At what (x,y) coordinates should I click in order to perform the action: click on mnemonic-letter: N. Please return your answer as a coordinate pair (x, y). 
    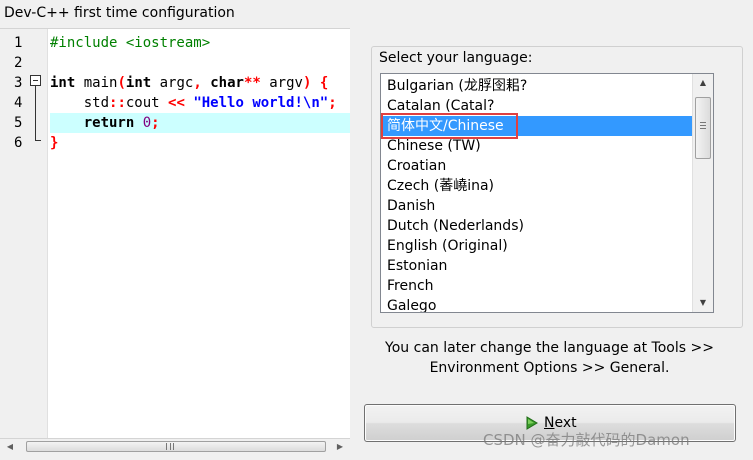
    Looking at the image, I should click on (549, 423).